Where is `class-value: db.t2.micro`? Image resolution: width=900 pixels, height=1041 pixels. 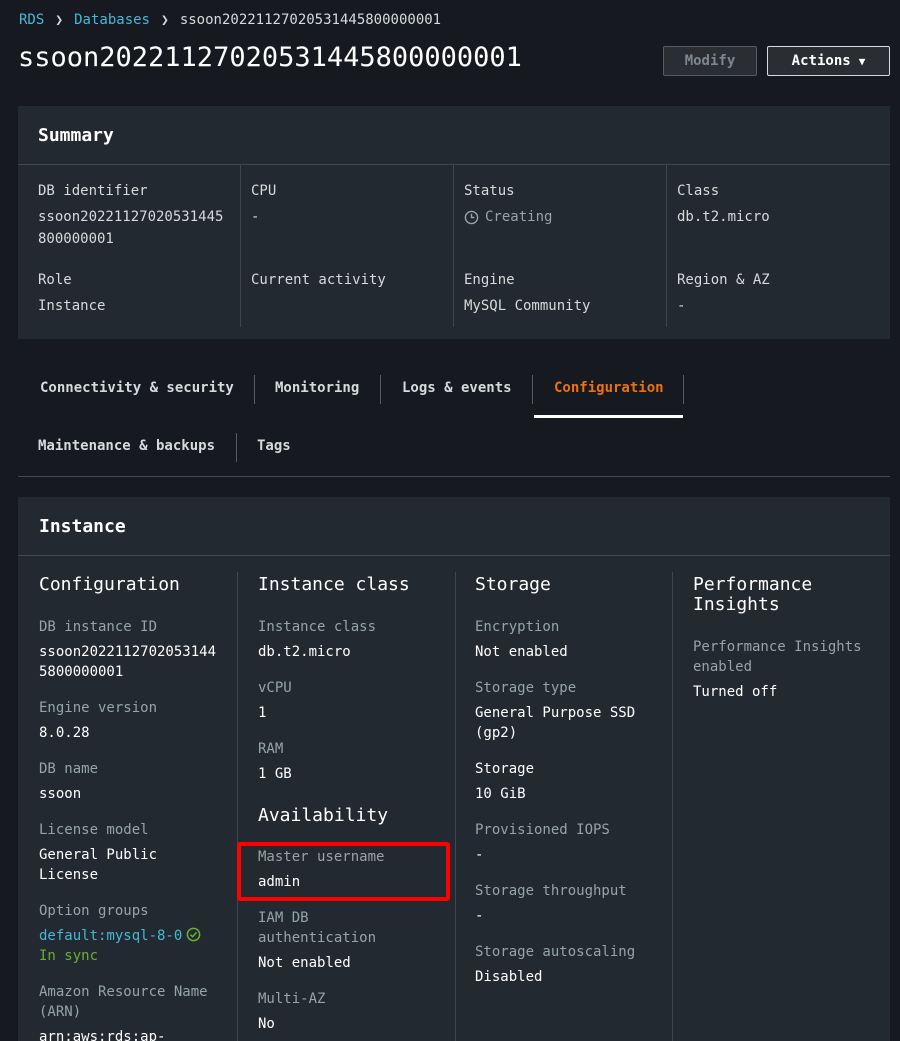 class-value: db.t2.micro is located at coordinates (723, 217).